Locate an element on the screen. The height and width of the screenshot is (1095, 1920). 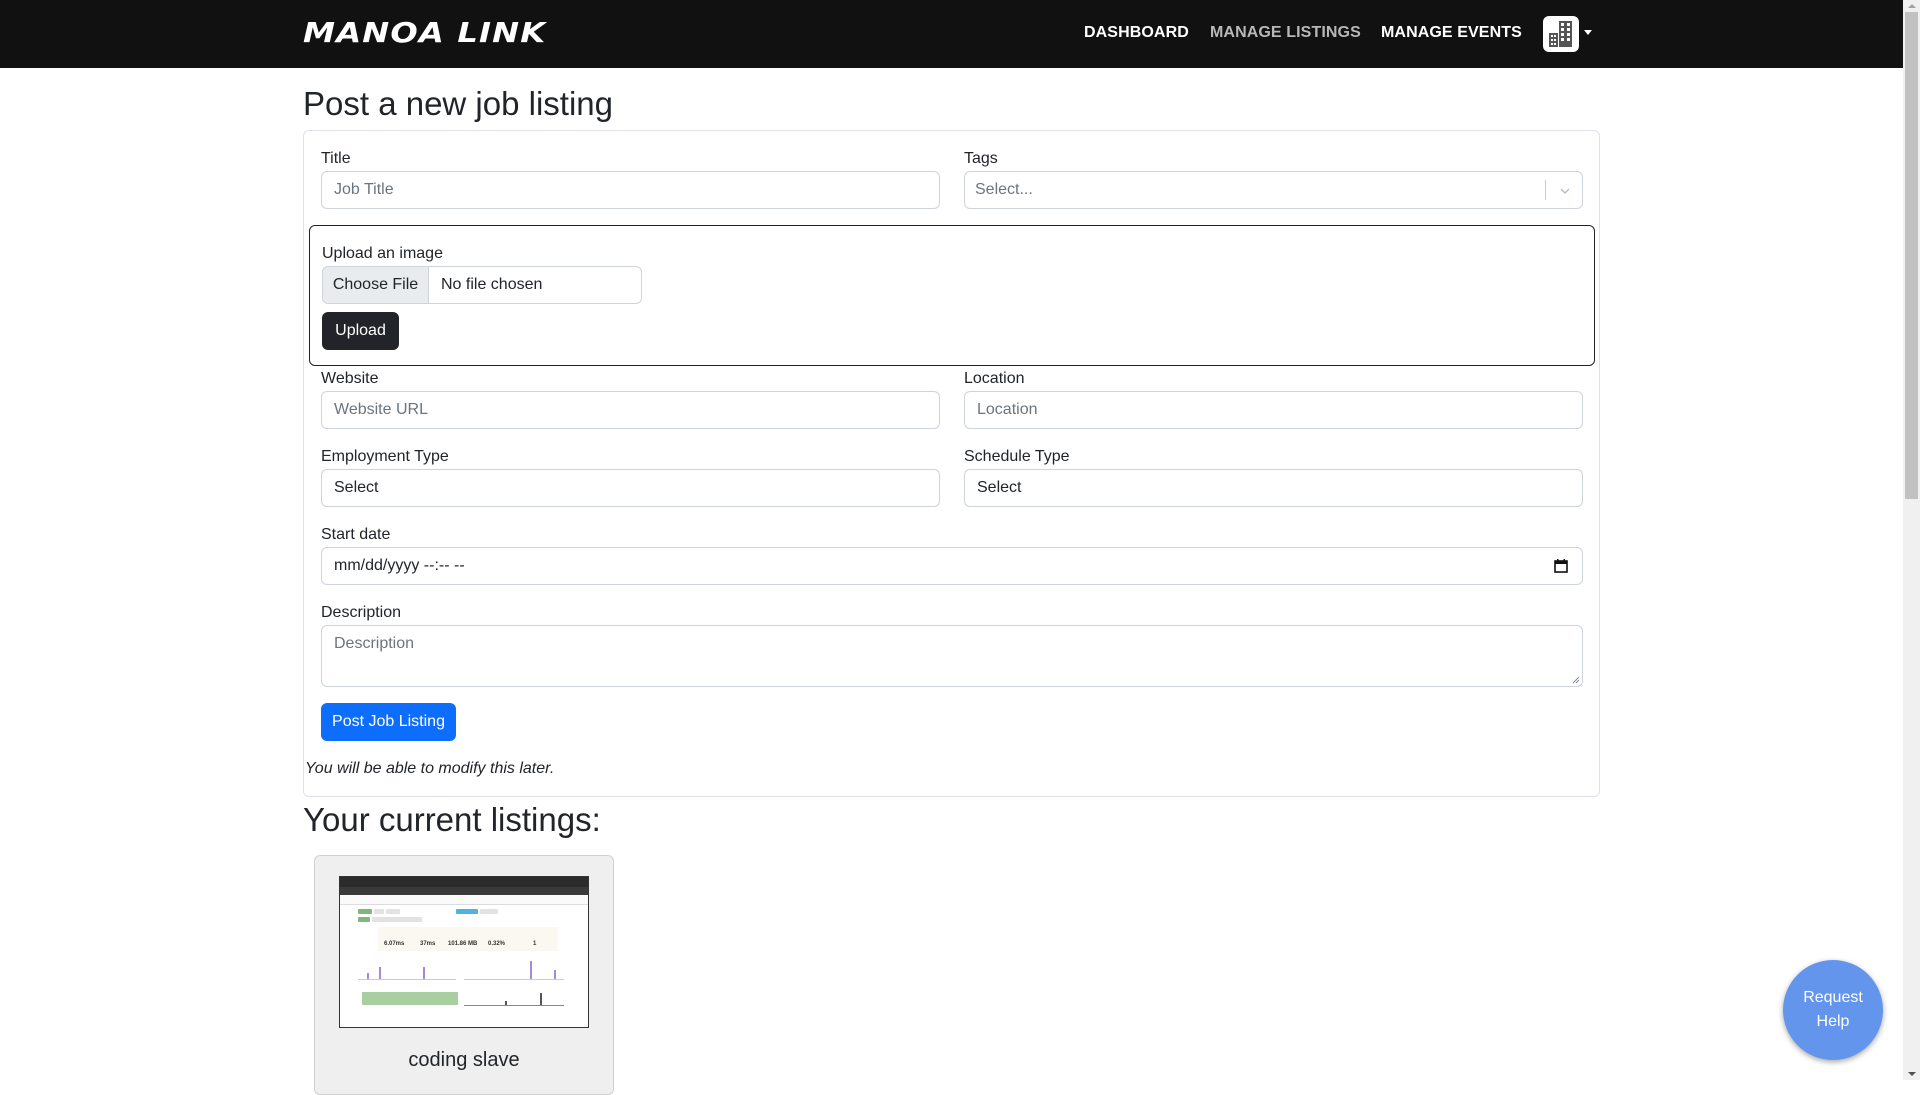
website-input: Website URL is located at coordinates (630, 410).